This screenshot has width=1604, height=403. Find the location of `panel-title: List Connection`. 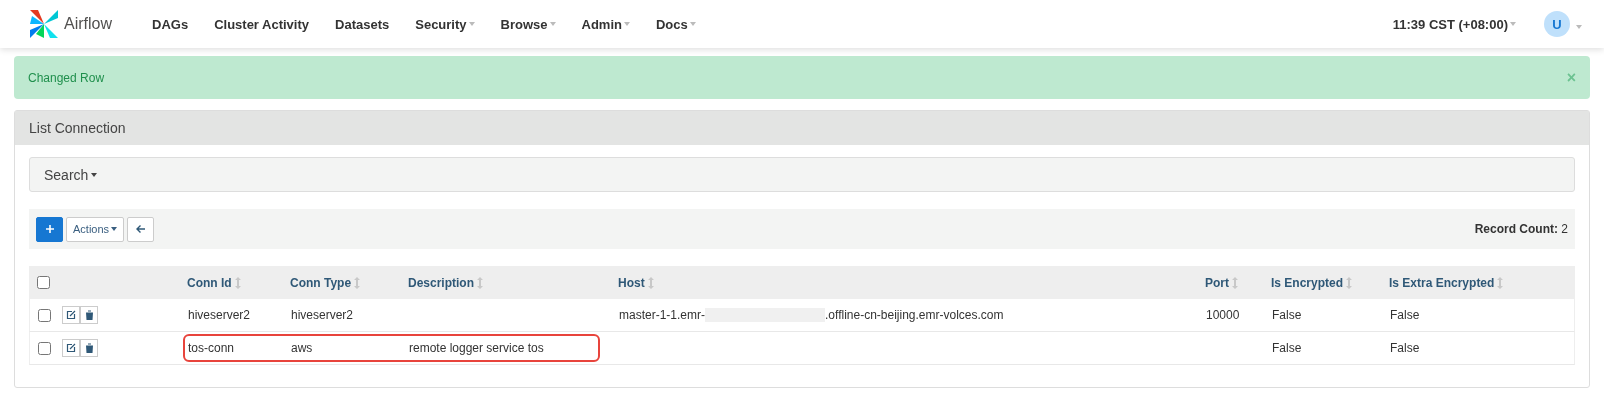

panel-title: List Connection is located at coordinates (802, 128).